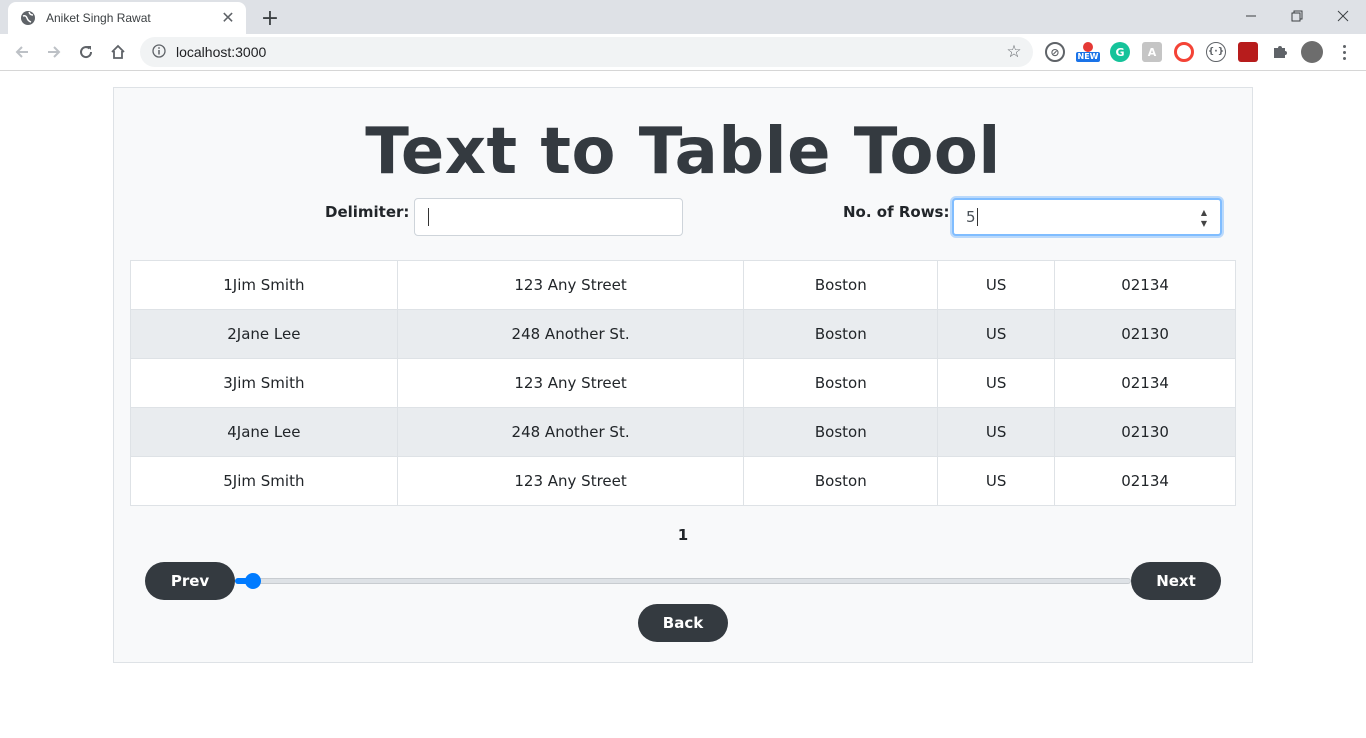  I want to click on globe-icon, so click(28, 18).